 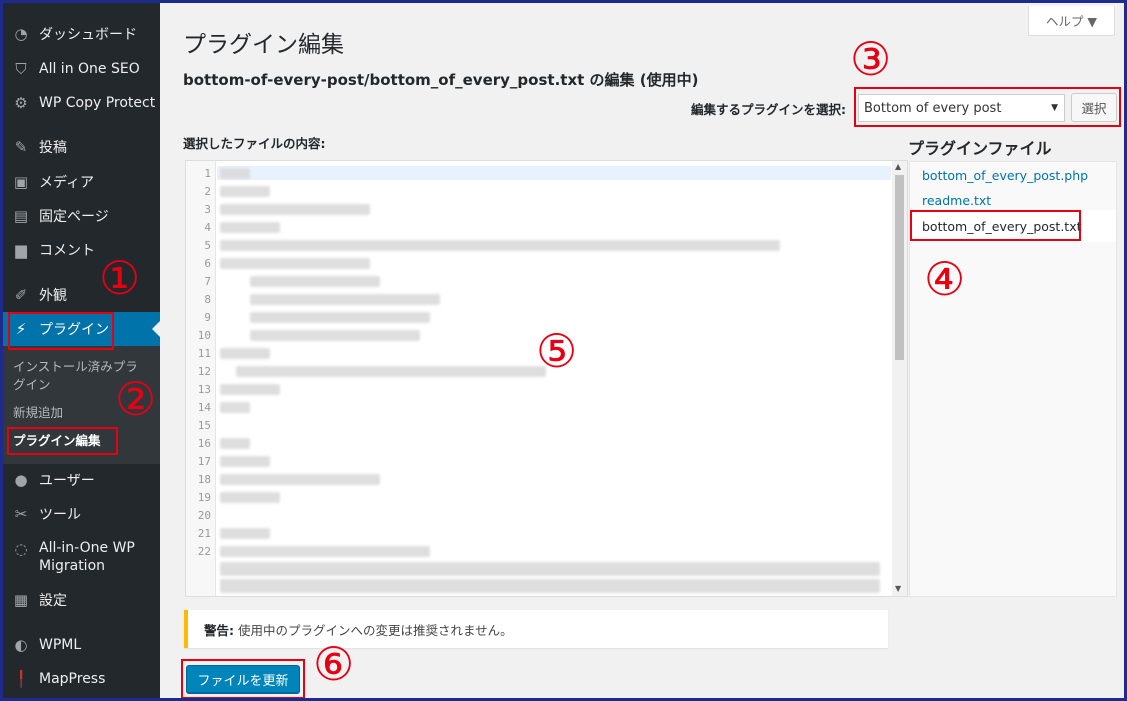 What do you see at coordinates (21, 147) in the screenshot?
I see `pin-icon: ✎` at bounding box center [21, 147].